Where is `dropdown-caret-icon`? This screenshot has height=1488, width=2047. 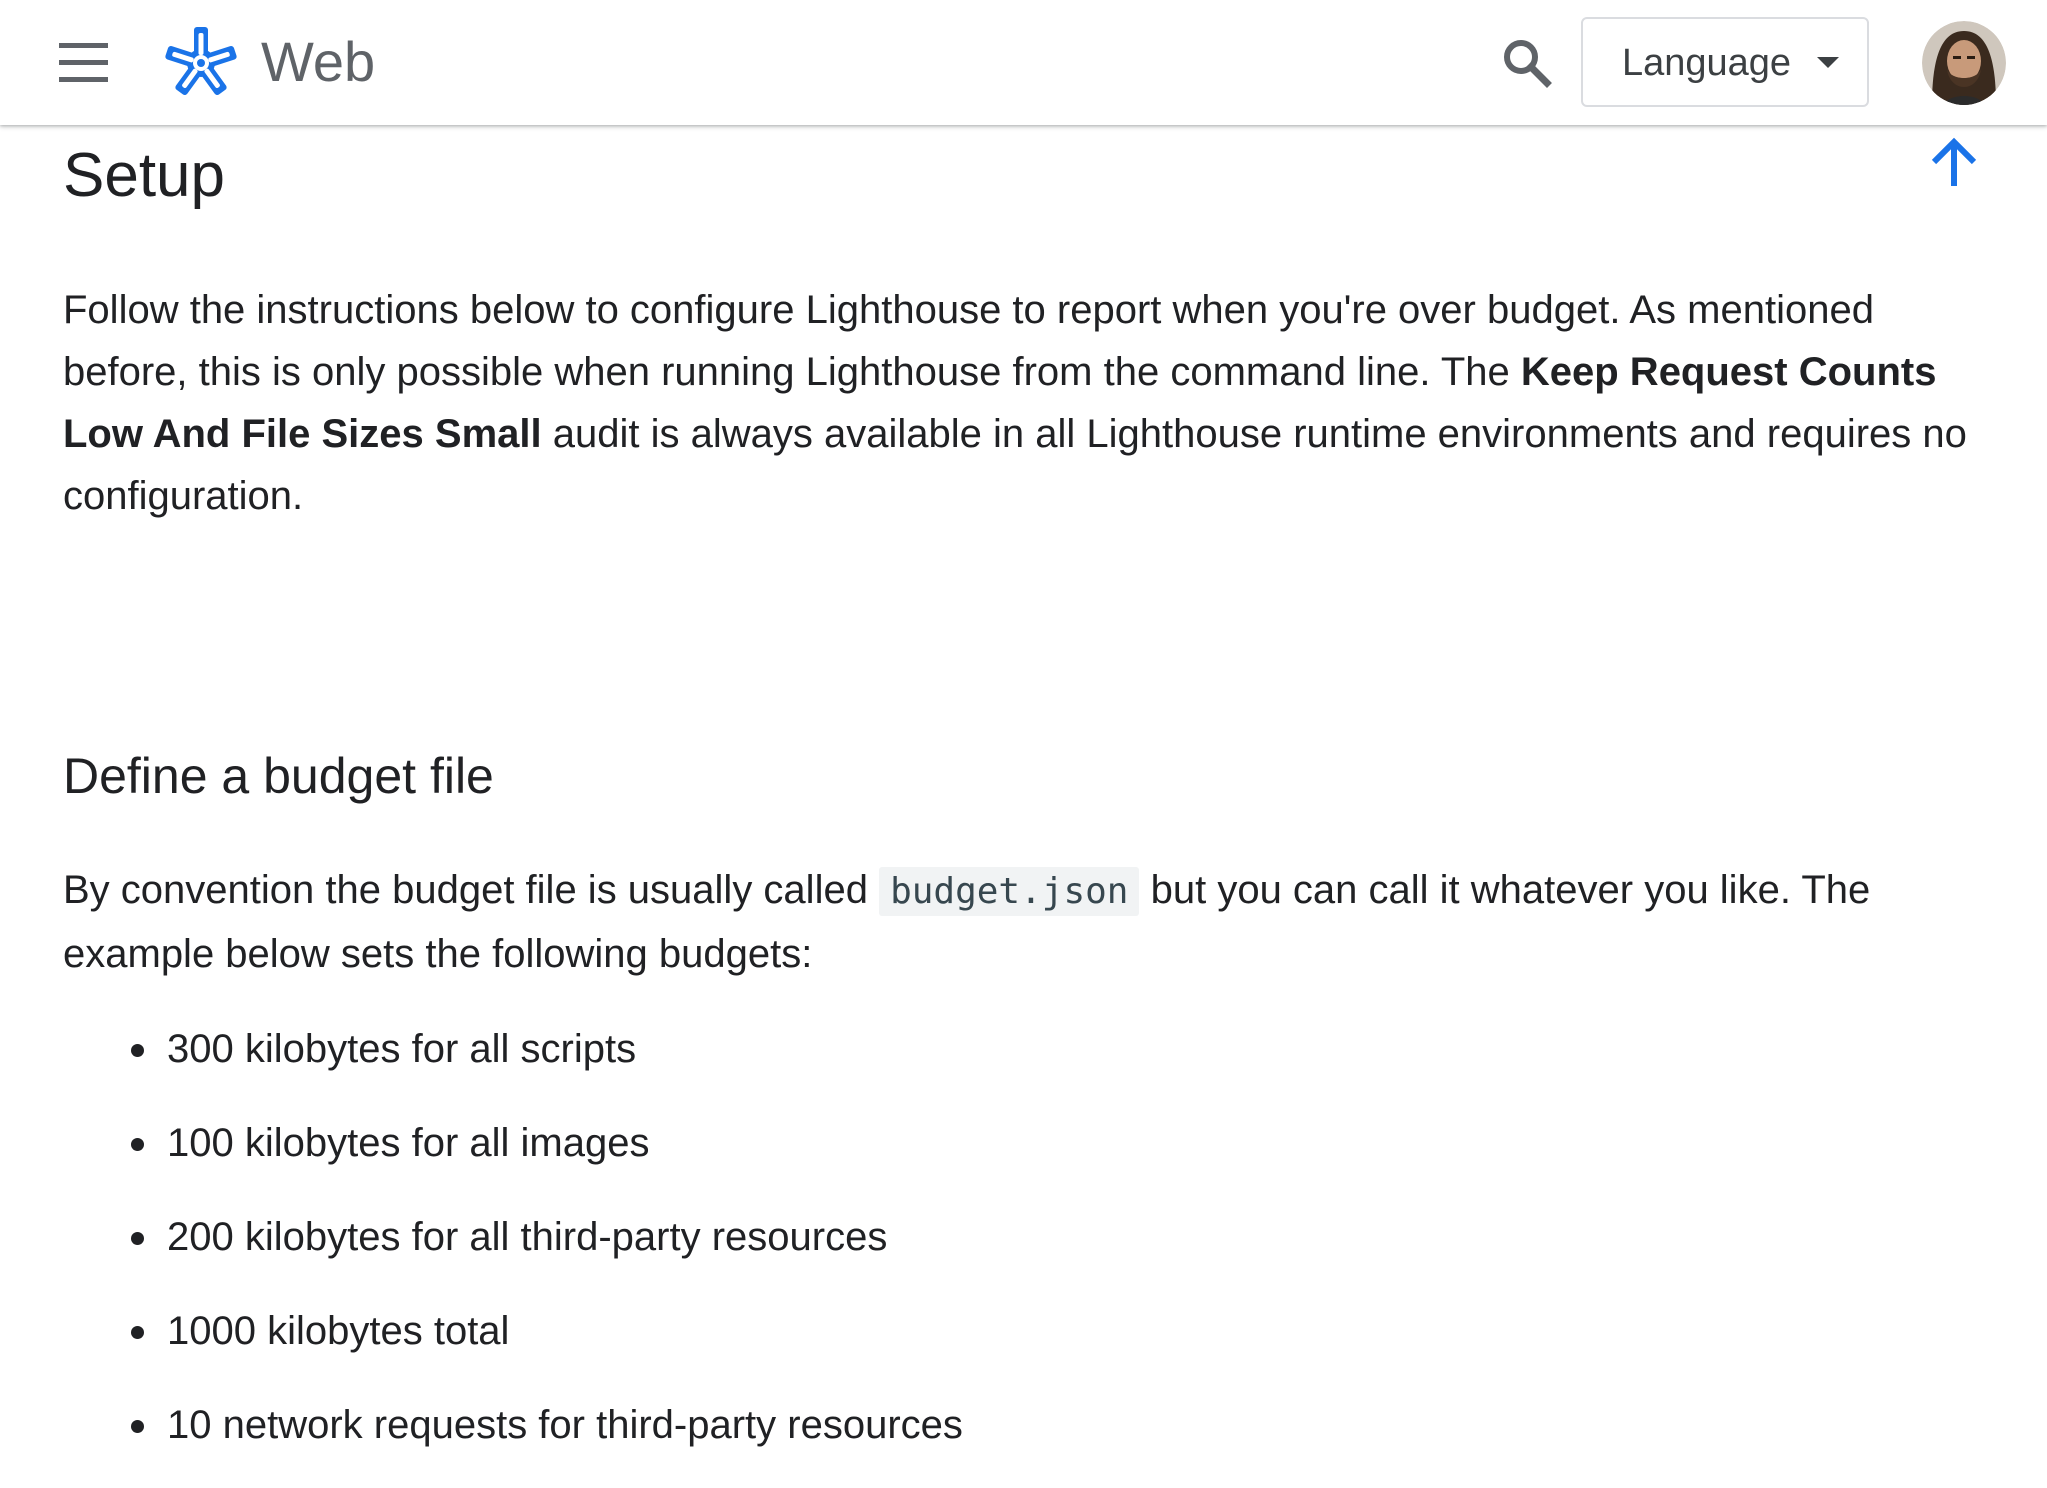 dropdown-caret-icon is located at coordinates (1828, 62).